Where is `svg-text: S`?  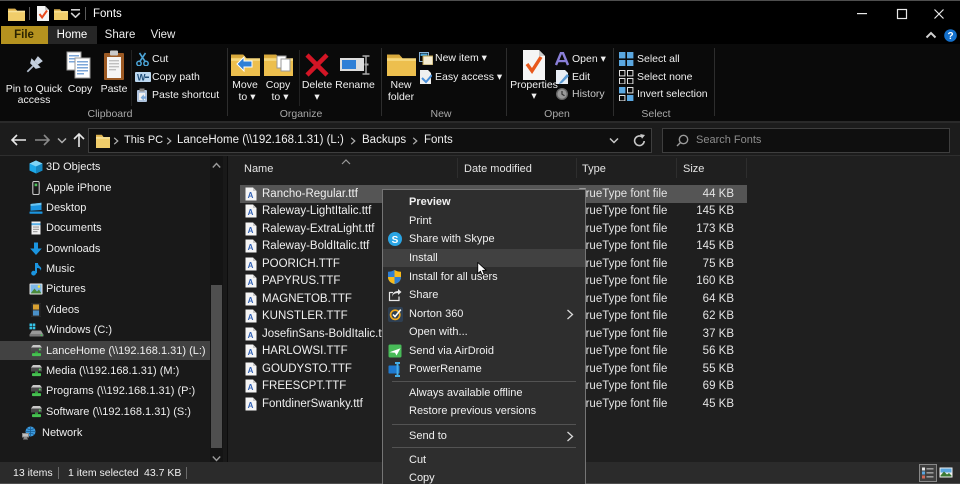
svg-text: S is located at coordinates (395, 240).